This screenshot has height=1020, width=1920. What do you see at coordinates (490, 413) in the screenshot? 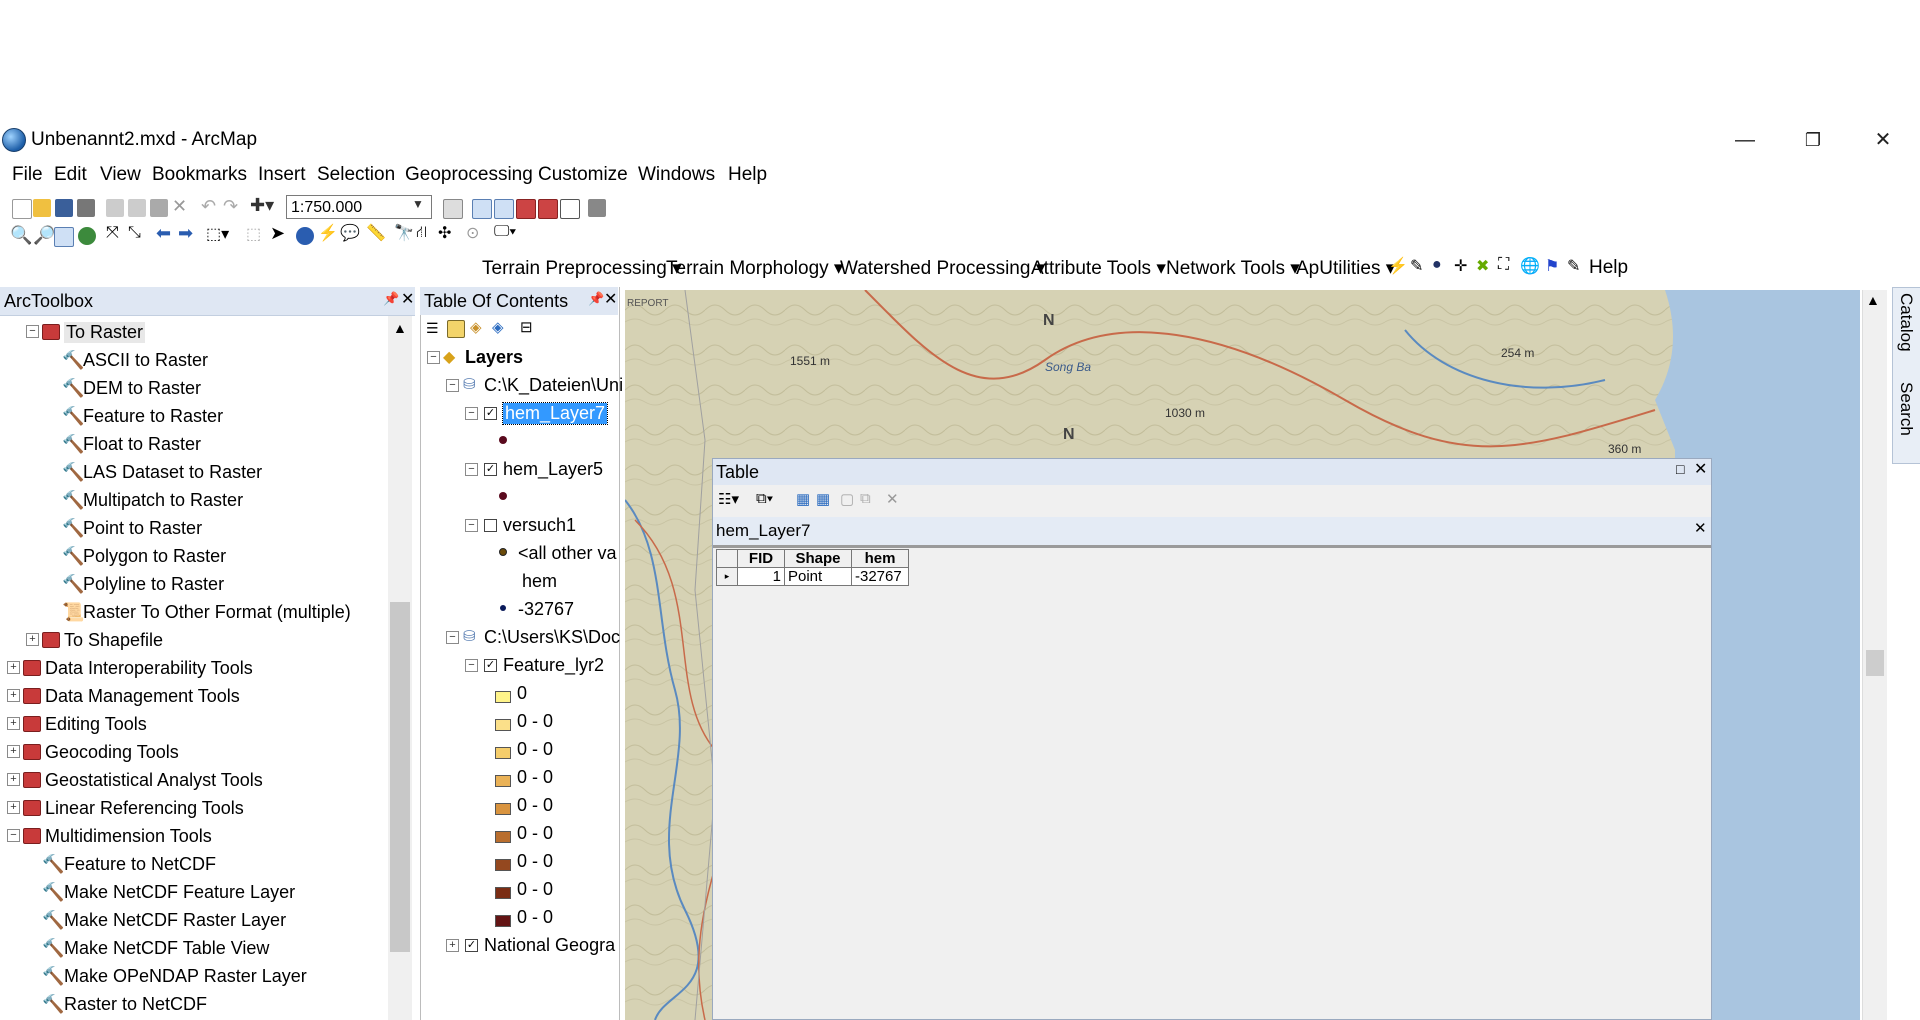
I see `layer-visibility-checkbox: ✓` at bounding box center [490, 413].